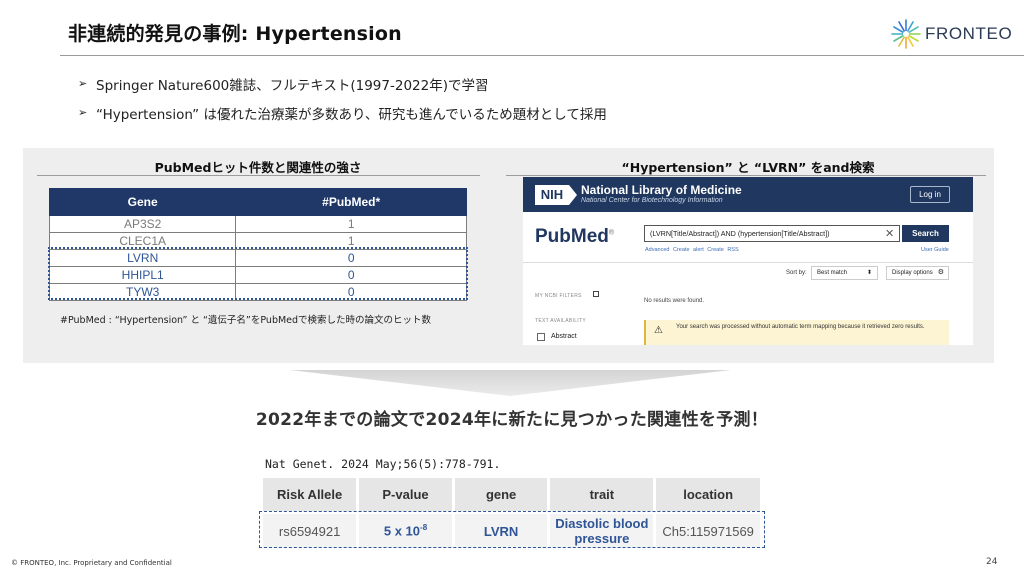 The width and height of the screenshot is (1024, 577). What do you see at coordinates (383, 464) in the screenshot?
I see `citation: Nat Genet. 2024 May;56(5):778-791.` at bounding box center [383, 464].